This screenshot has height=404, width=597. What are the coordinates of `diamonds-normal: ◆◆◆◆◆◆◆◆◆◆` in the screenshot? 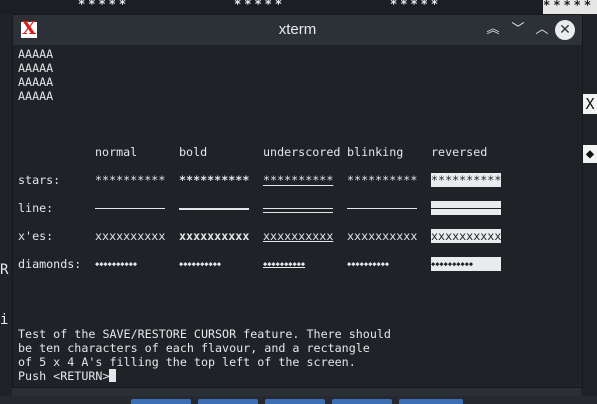 It's located at (116, 264).